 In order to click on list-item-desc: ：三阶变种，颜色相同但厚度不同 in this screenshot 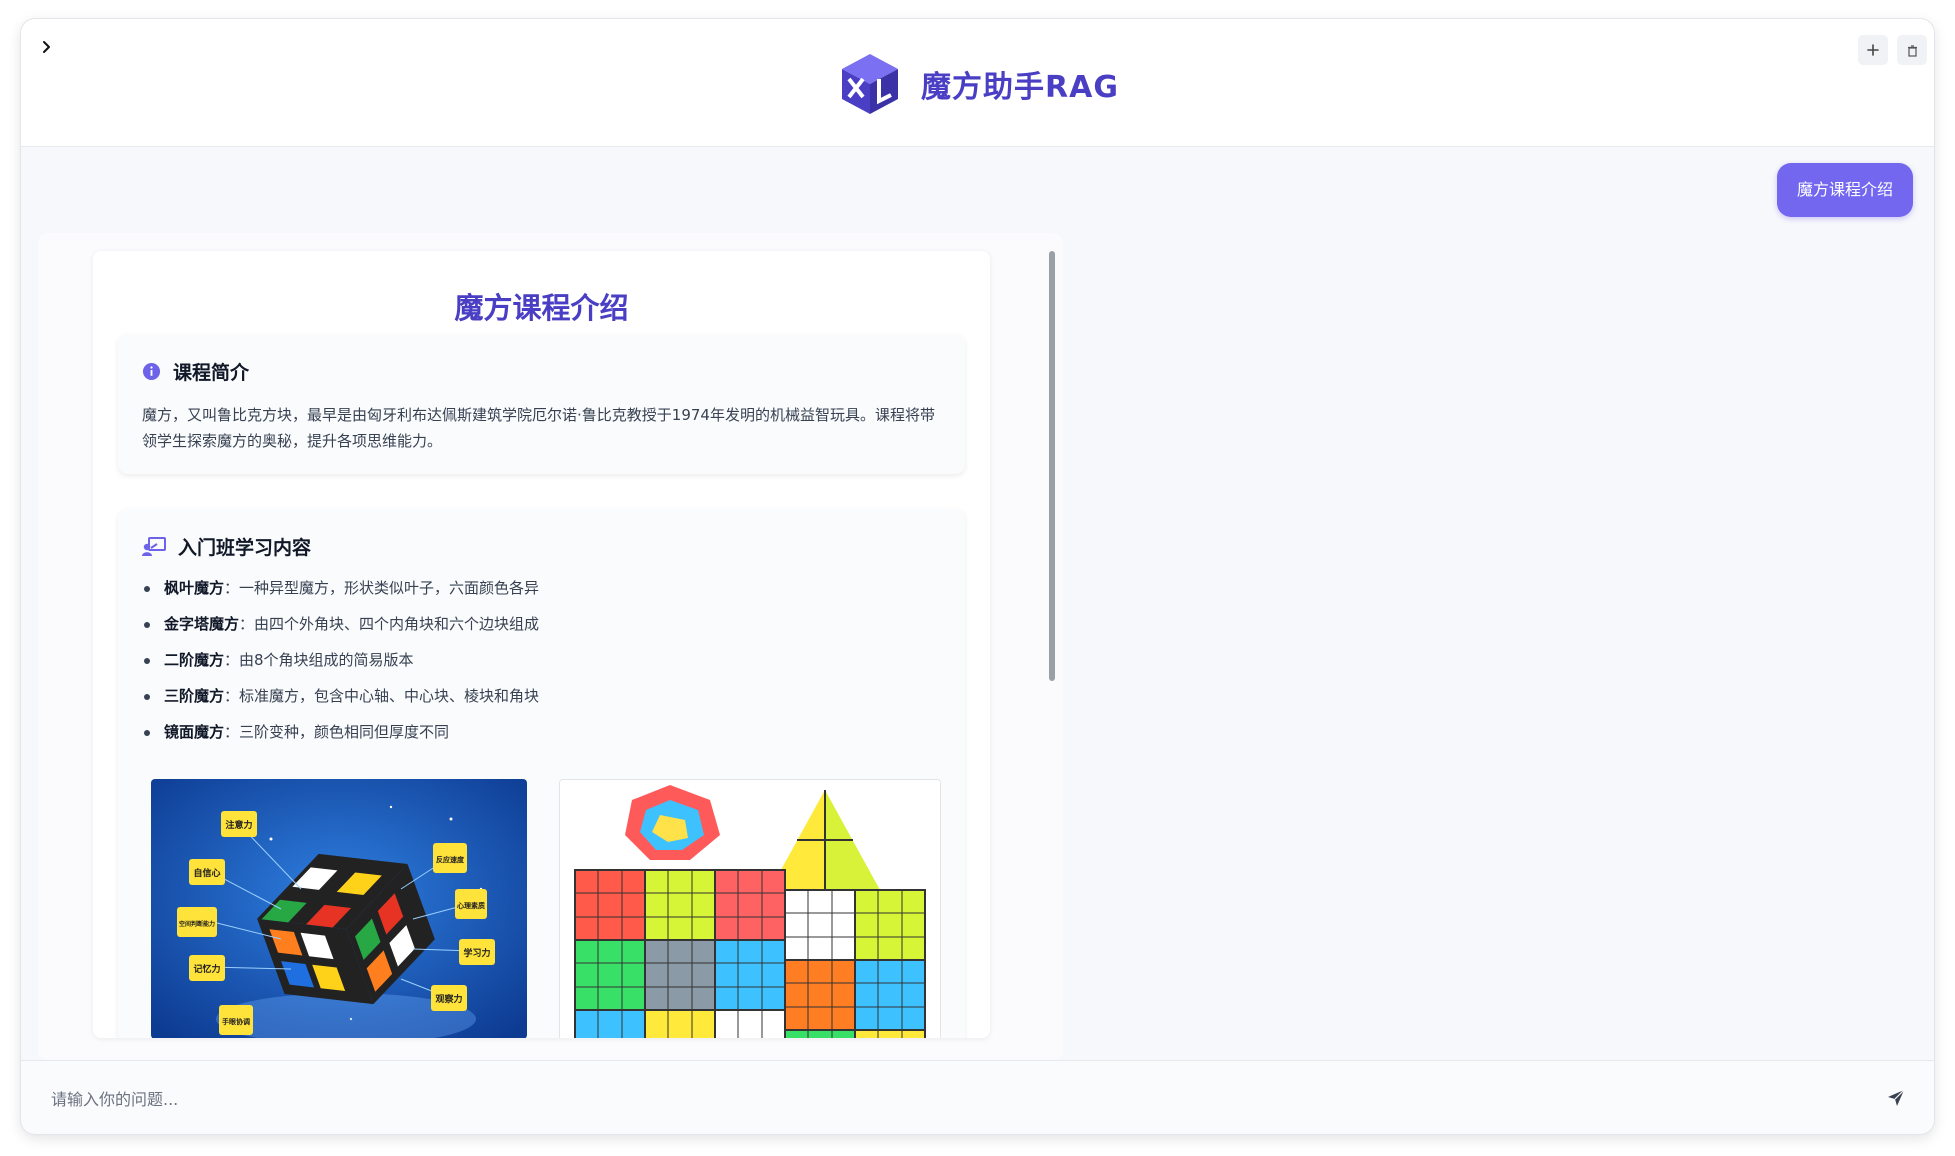, I will do `click(337, 732)`.